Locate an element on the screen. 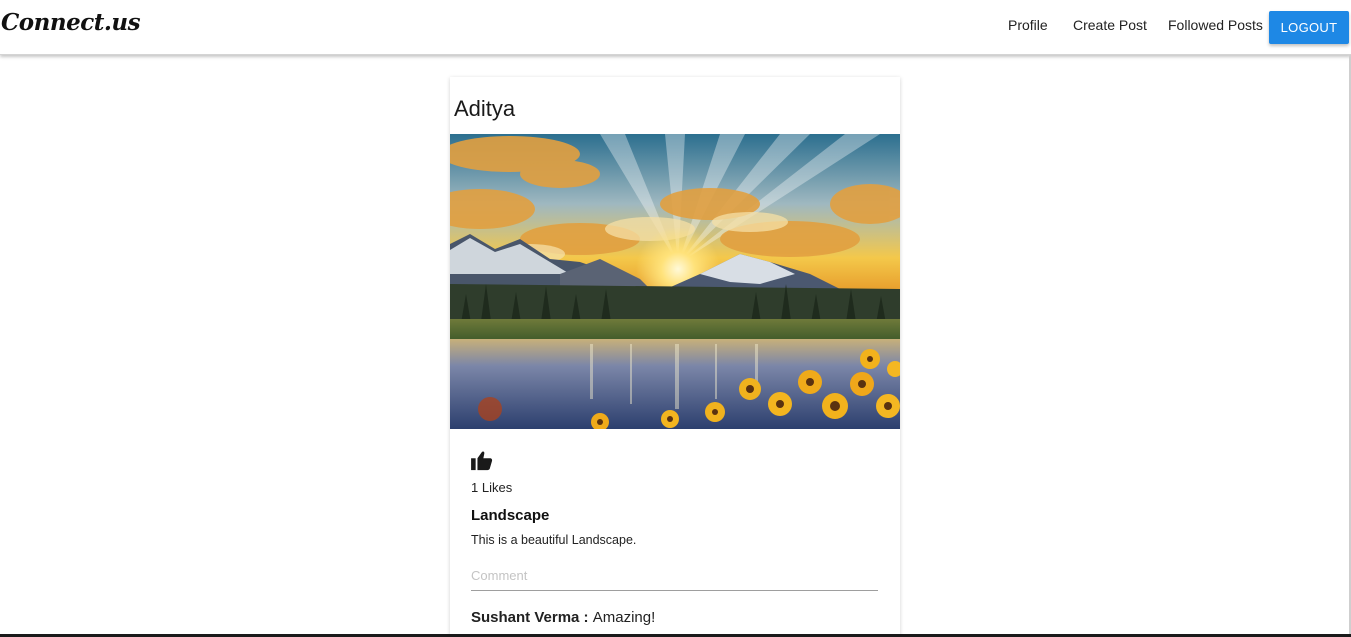  likes-count: 1 Likes is located at coordinates (492, 487).